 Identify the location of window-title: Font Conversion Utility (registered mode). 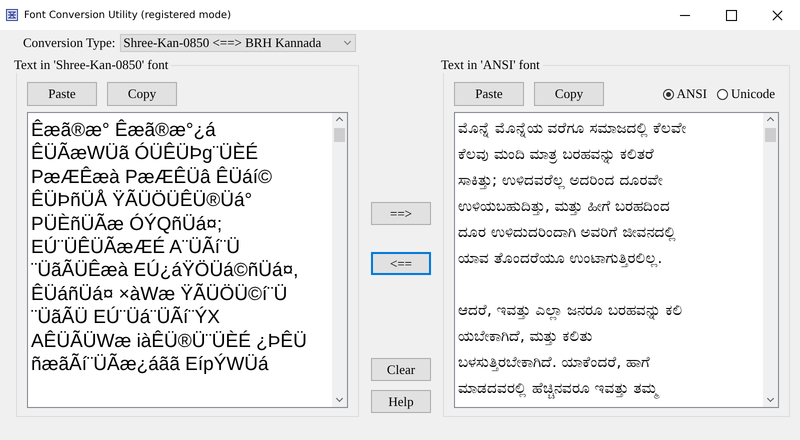
(127, 15).